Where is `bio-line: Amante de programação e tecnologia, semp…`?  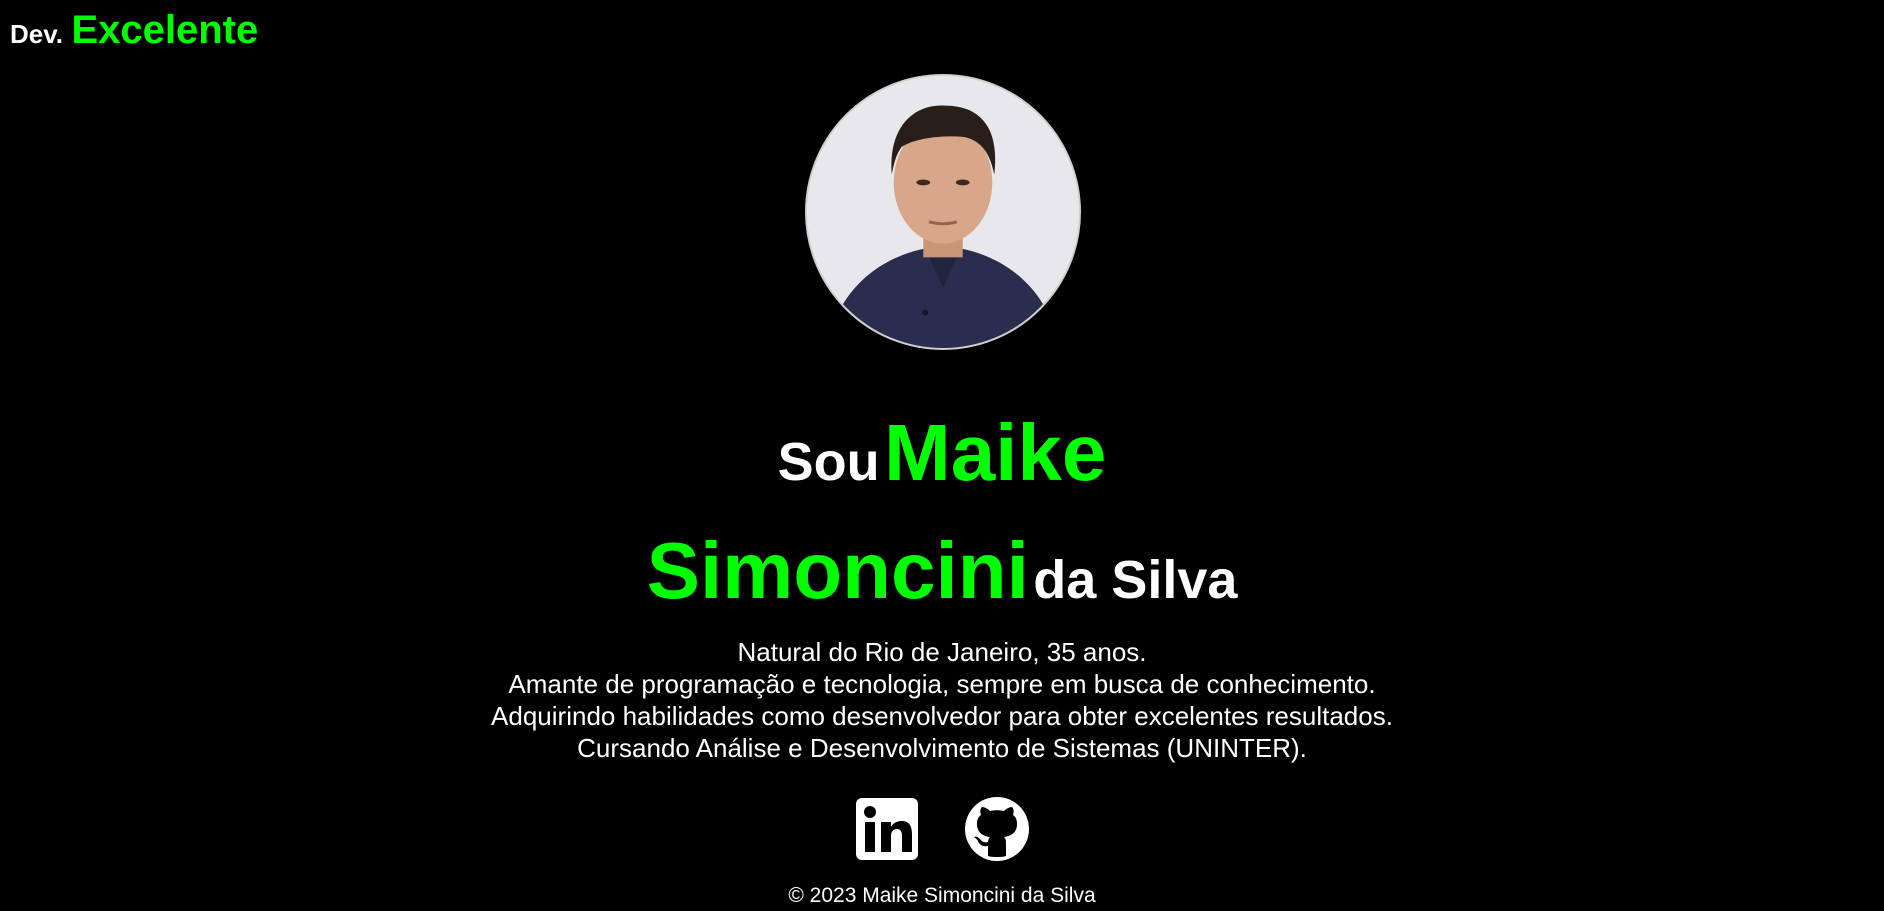
bio-line: Amante de programação e tecnologia, semp… is located at coordinates (942, 684).